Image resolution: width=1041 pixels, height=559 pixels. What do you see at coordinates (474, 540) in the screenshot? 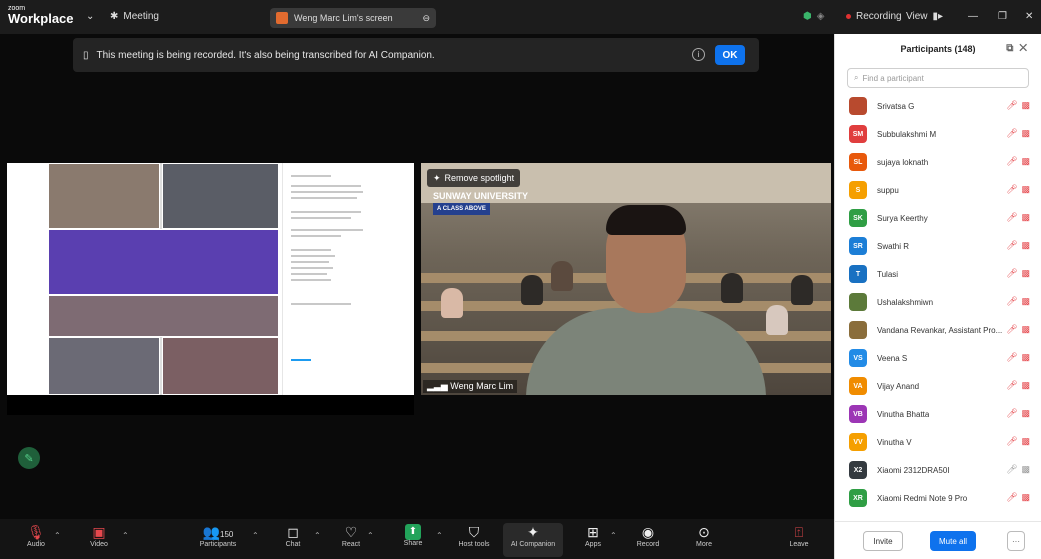
I see `host-tools-button: ⛉ Host tools` at bounding box center [474, 540].